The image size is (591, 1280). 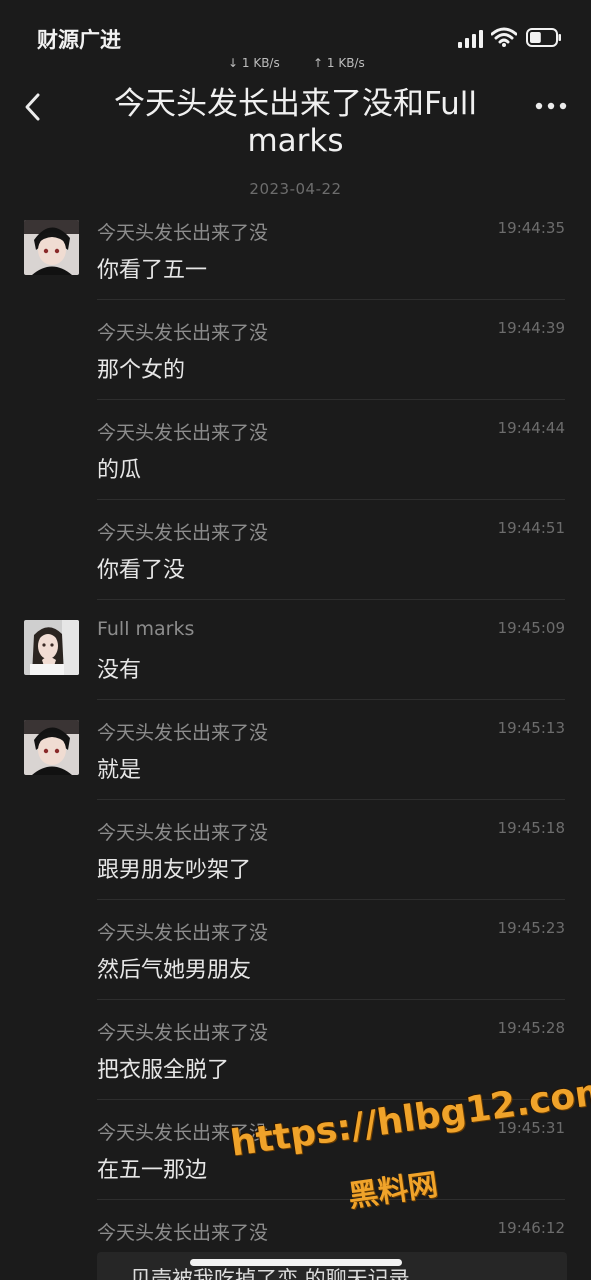 I want to click on download-speed: ↓ 1 KB/s, so click(x=254, y=63).